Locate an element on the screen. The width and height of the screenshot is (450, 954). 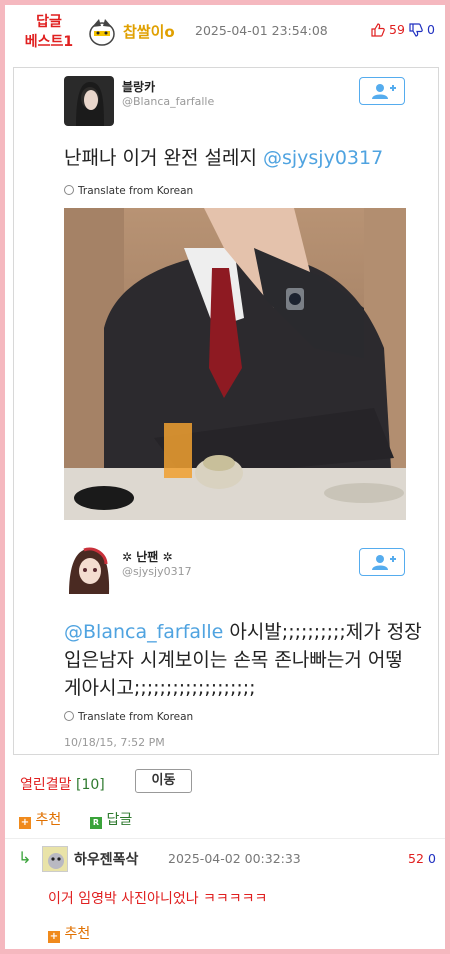
reply-arrow-icon: ↳ is located at coordinates (25, 857).